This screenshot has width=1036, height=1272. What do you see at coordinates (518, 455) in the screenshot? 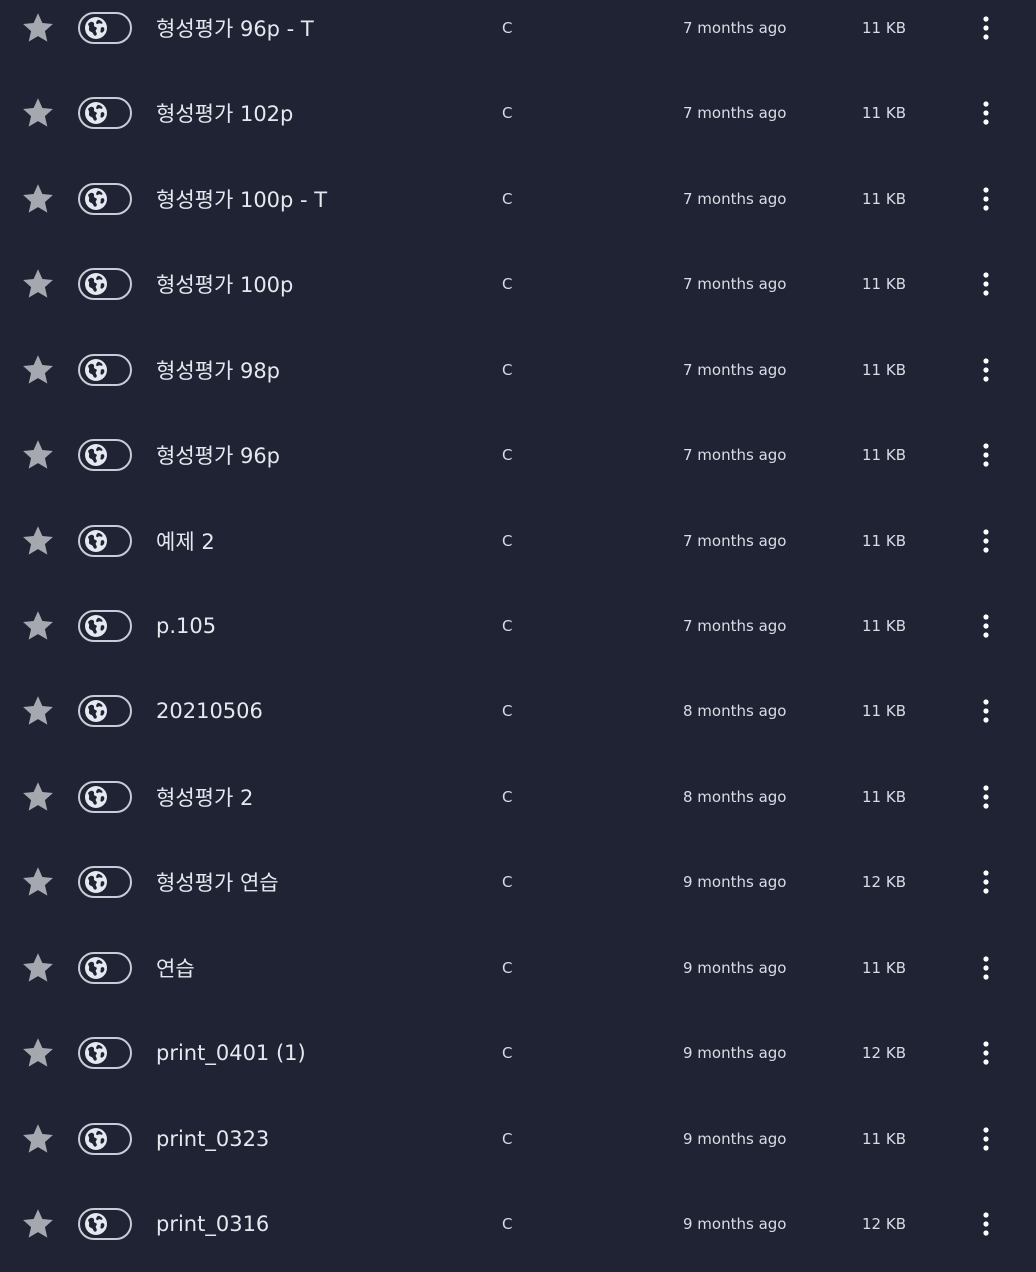
I see `list-item: 형성평가 96p C 7 months ago 11 KB` at bounding box center [518, 455].